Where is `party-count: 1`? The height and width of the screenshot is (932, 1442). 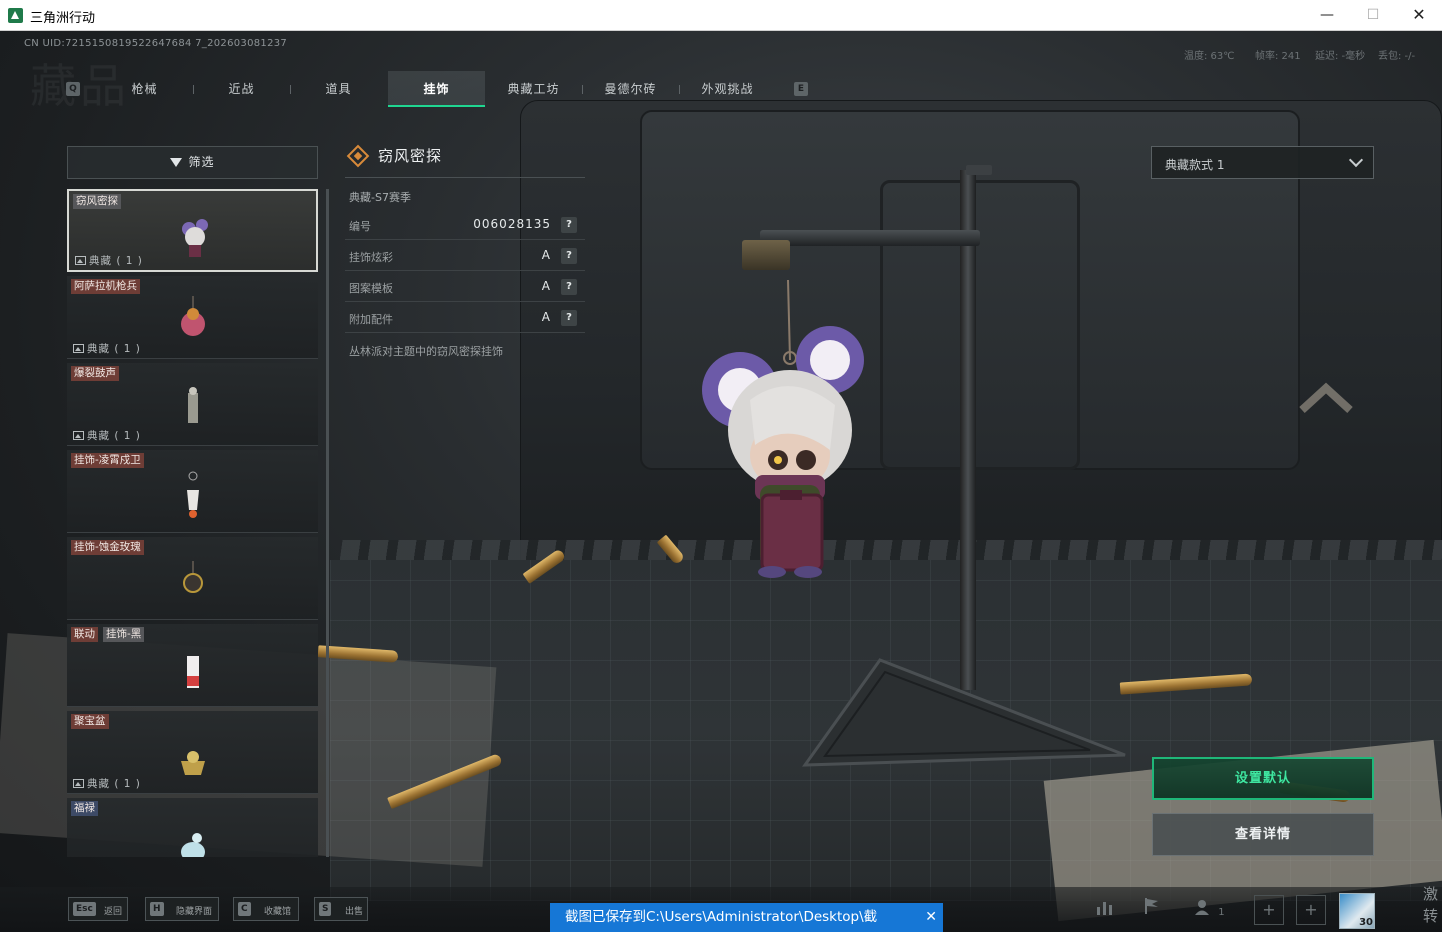 party-count: 1 is located at coordinates (1221, 912).